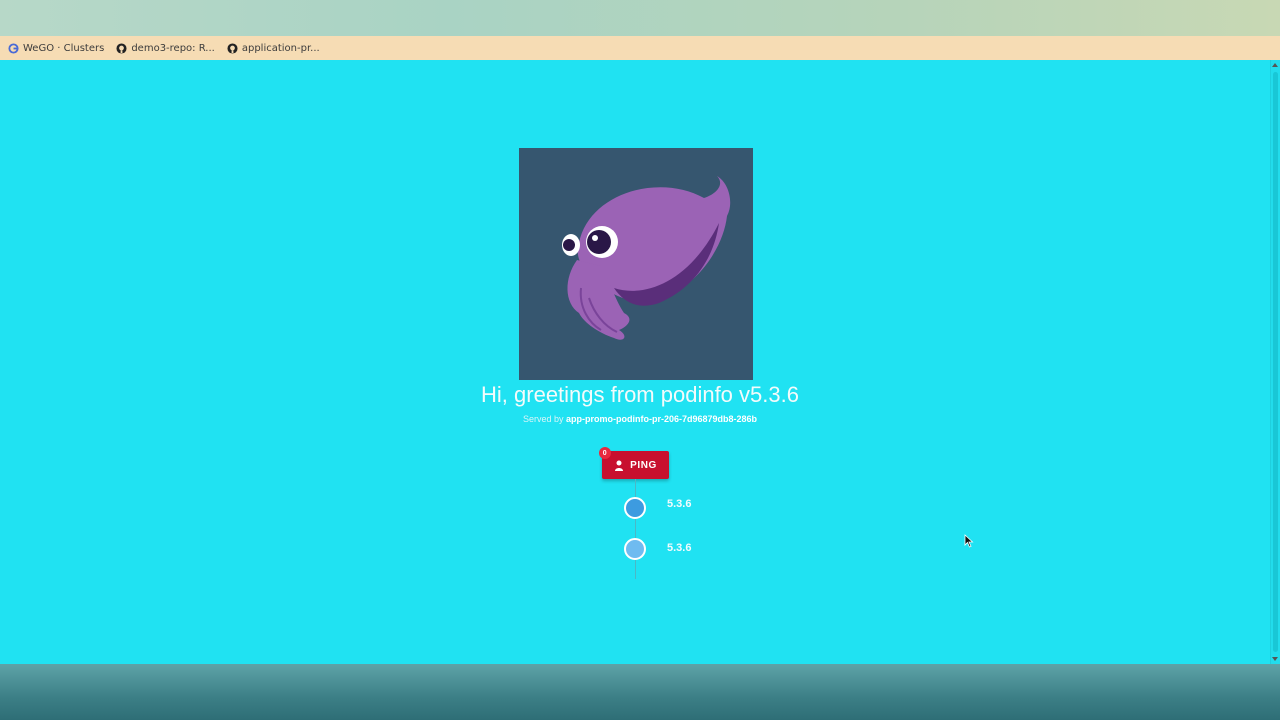 Image resolution: width=1280 pixels, height=720 pixels. What do you see at coordinates (605, 453) in the screenshot?
I see `ping-count-badge: 0` at bounding box center [605, 453].